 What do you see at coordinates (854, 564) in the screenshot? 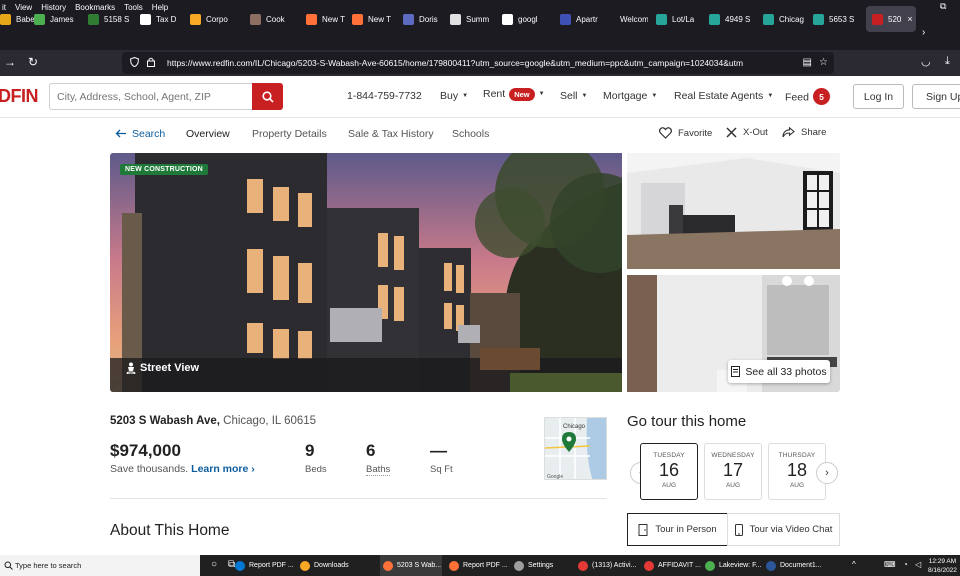
I see `tray-chevron-icon: ^` at bounding box center [854, 564].